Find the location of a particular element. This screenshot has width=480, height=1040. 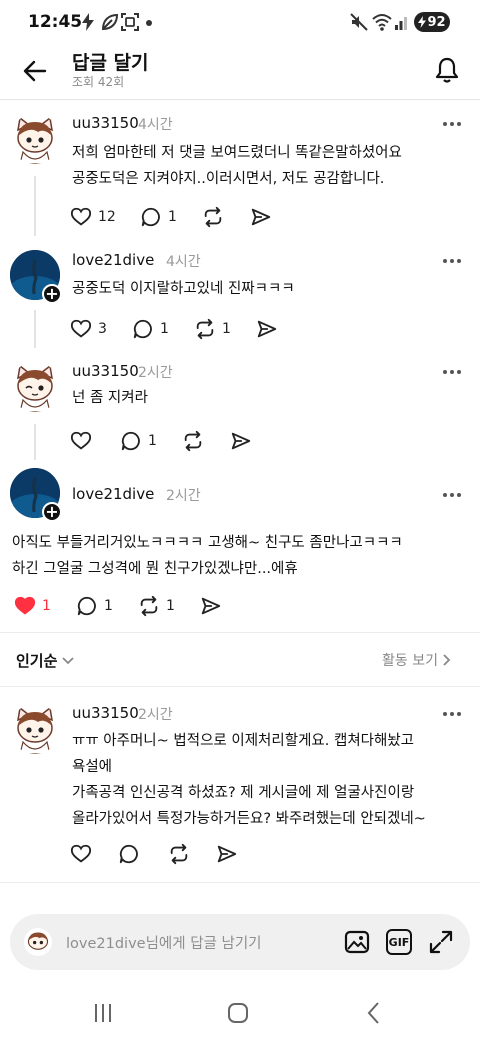

reply-input-placeholder: love21dive님에게 답글 남기기 is located at coordinates (164, 942).